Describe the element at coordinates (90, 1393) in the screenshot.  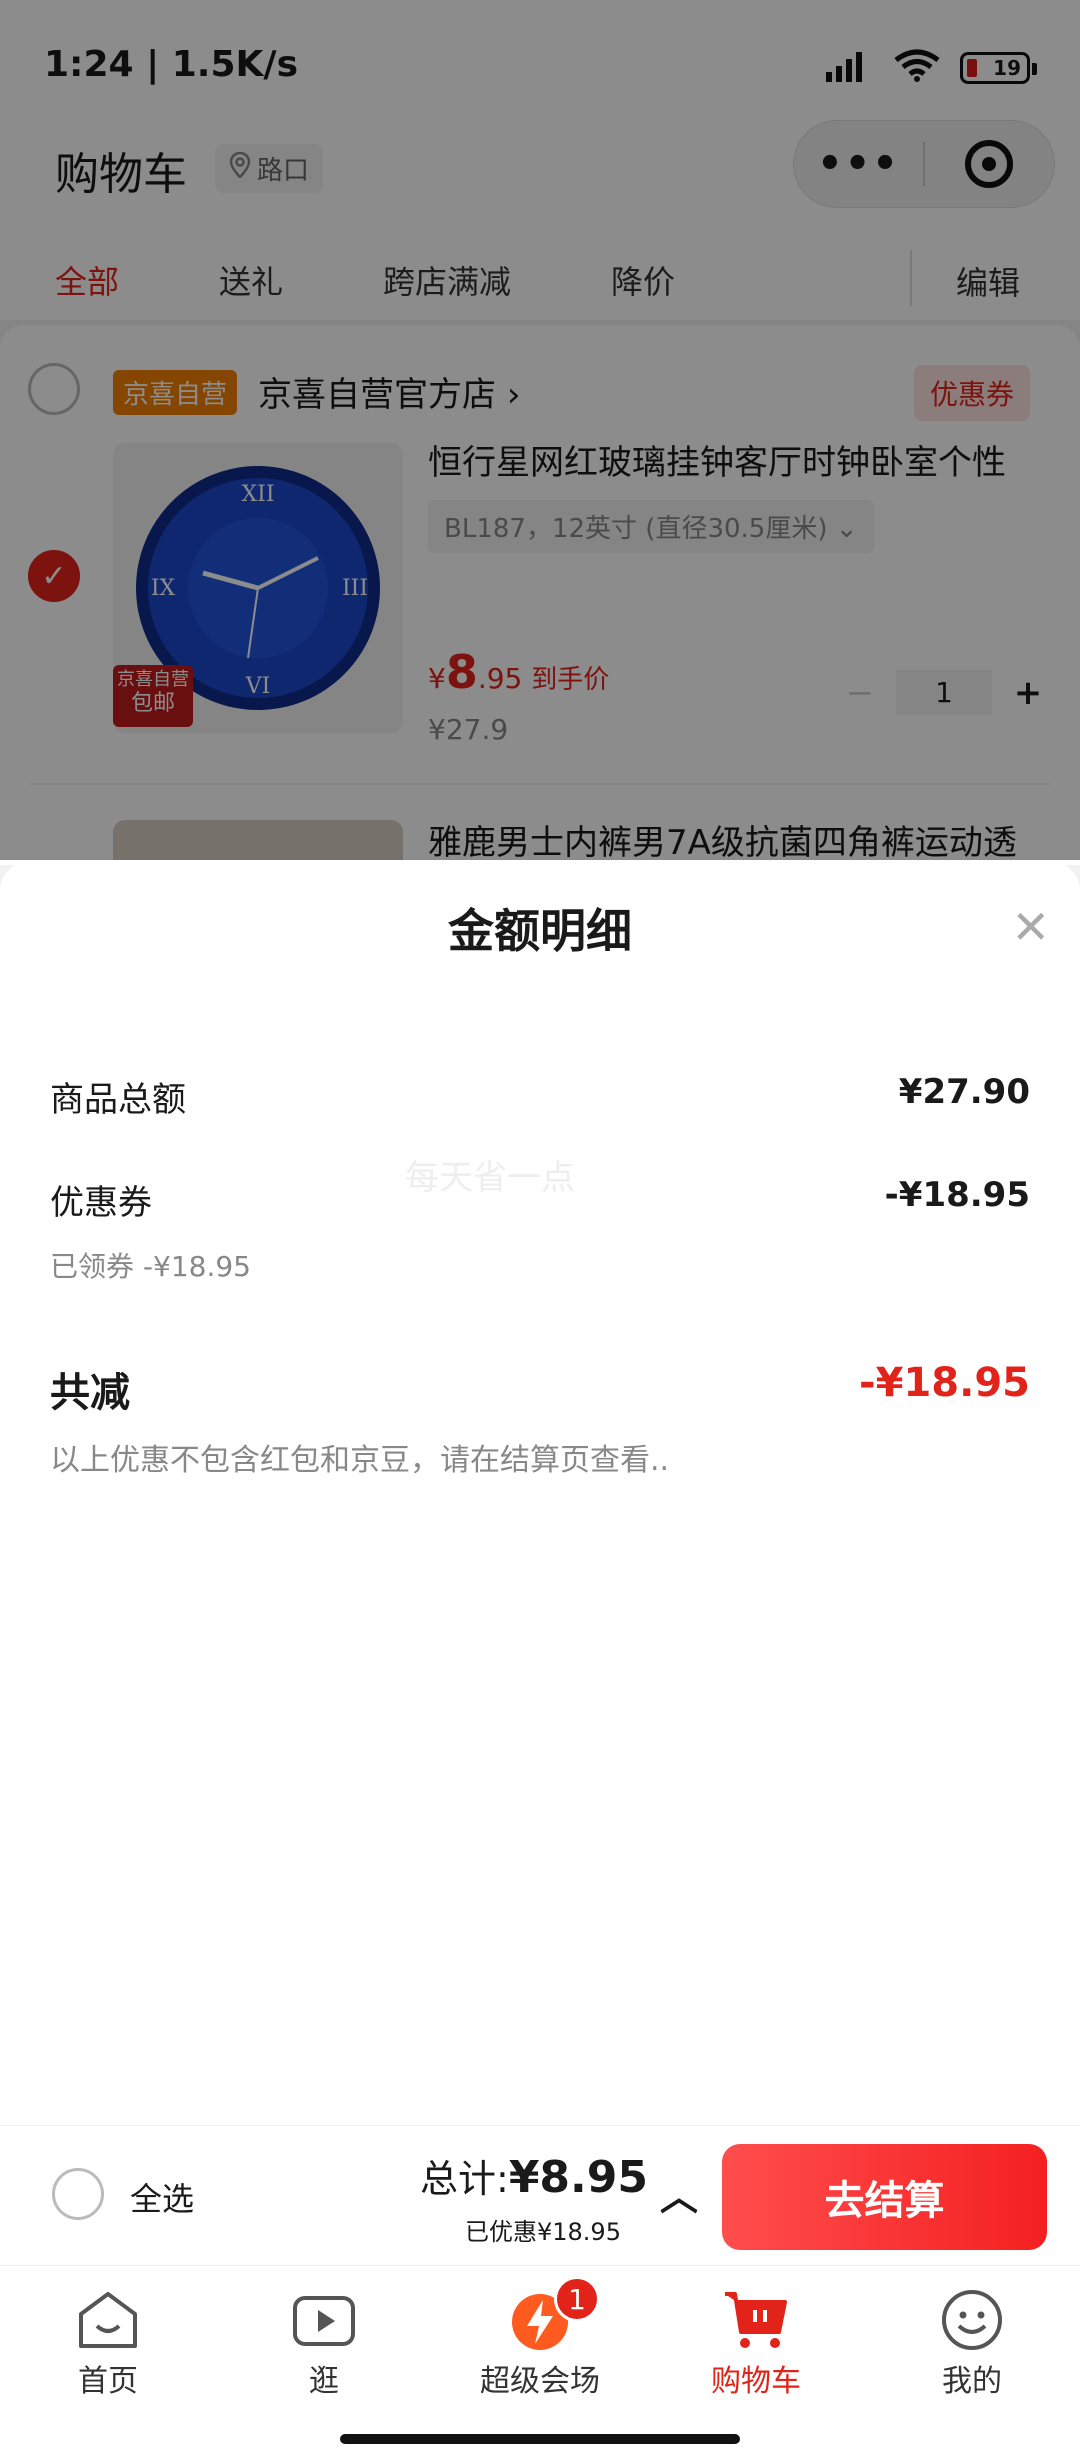
I see `discount-total-label: 共减` at that location.